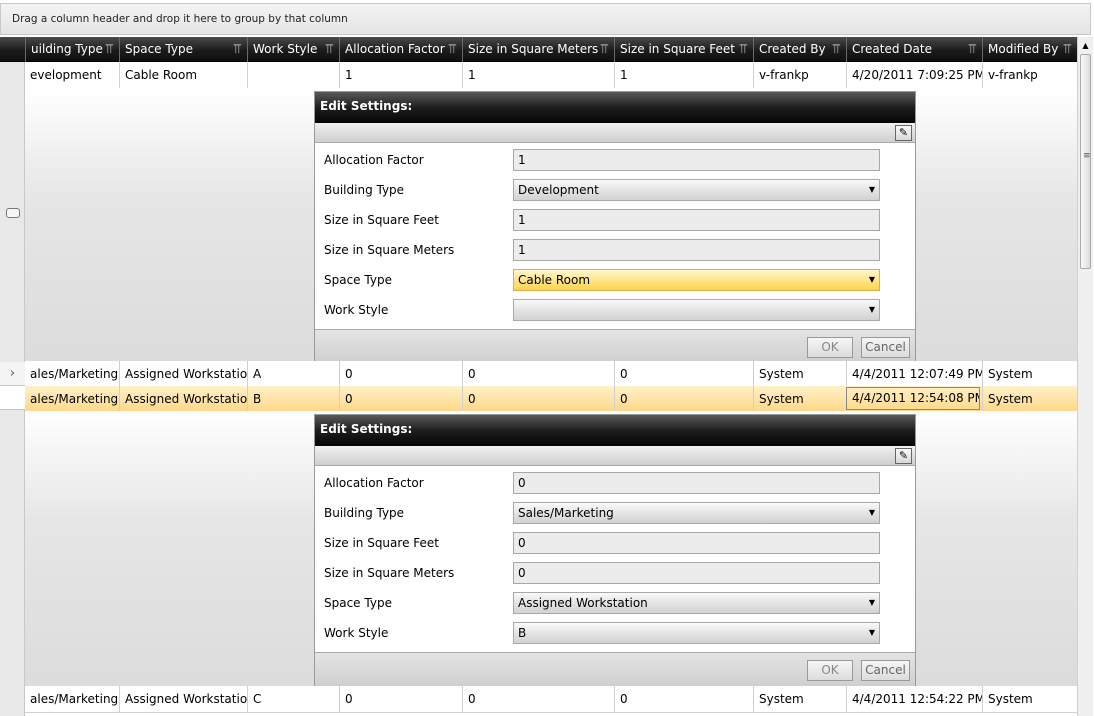 This screenshot has height=716, width=1094. What do you see at coordinates (72, 75) in the screenshot?
I see `cell-building-type: evelopment` at bounding box center [72, 75].